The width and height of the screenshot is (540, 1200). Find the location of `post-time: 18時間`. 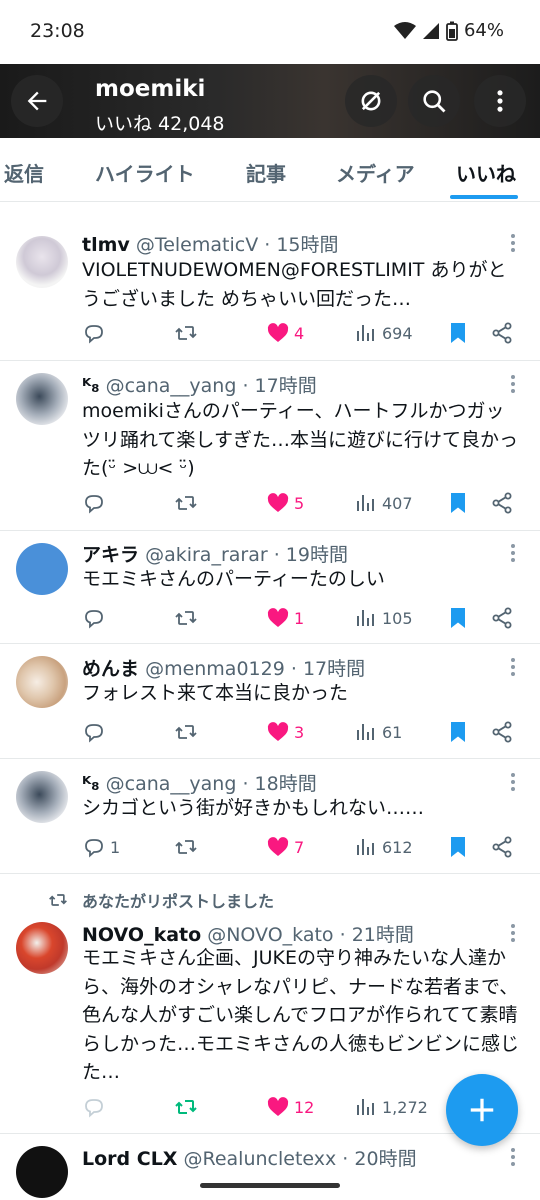

post-time: 18時間 is located at coordinates (285, 784).